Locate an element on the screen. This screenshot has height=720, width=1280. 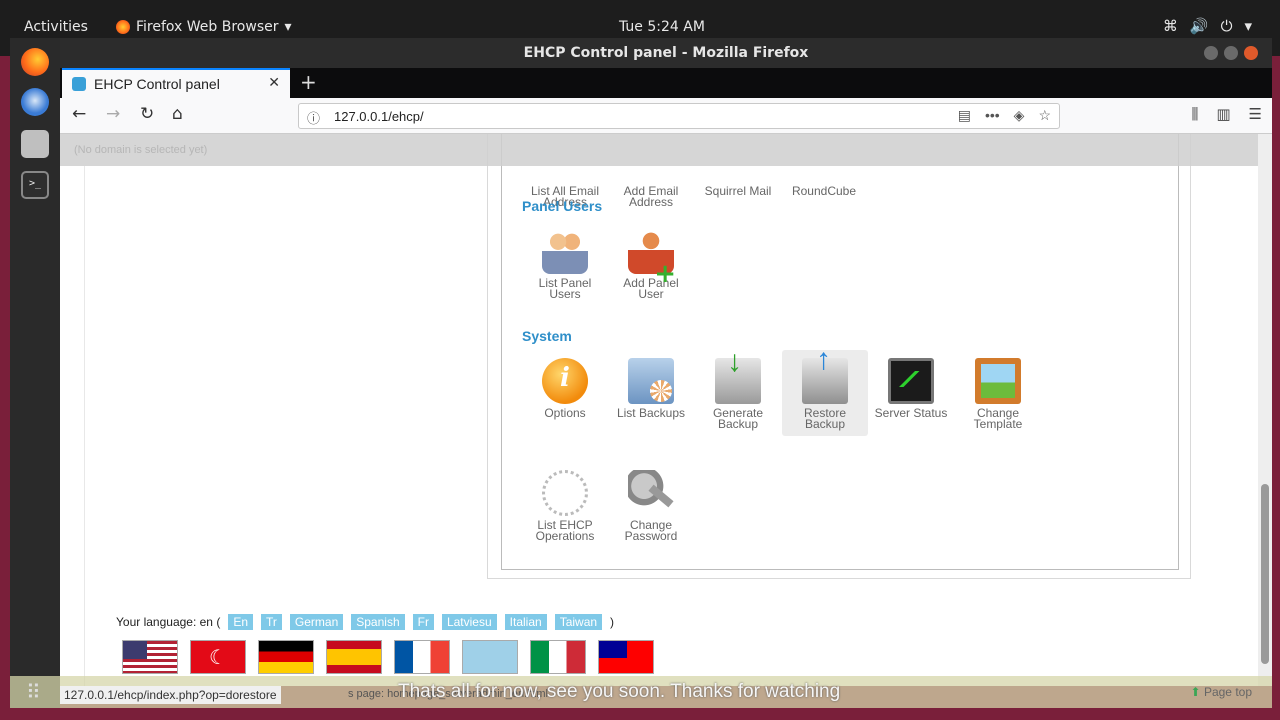
item-label: Template is located at coordinates (998, 424).